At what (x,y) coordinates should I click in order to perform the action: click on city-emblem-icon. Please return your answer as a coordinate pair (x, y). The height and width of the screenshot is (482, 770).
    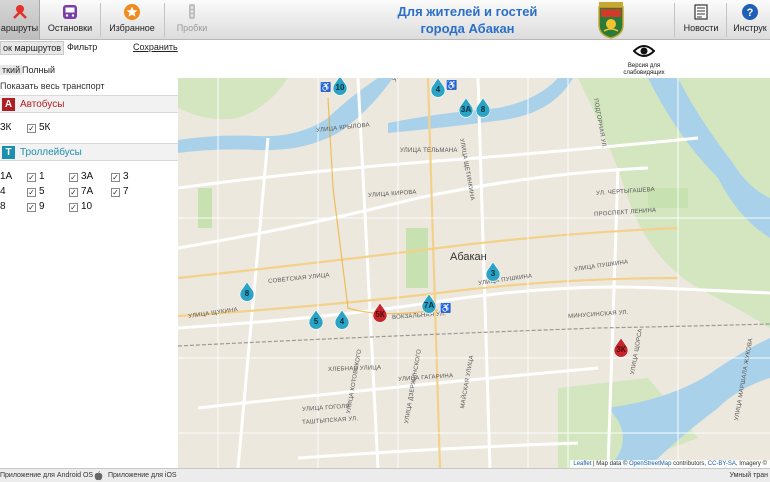
    Looking at the image, I should click on (611, 20).